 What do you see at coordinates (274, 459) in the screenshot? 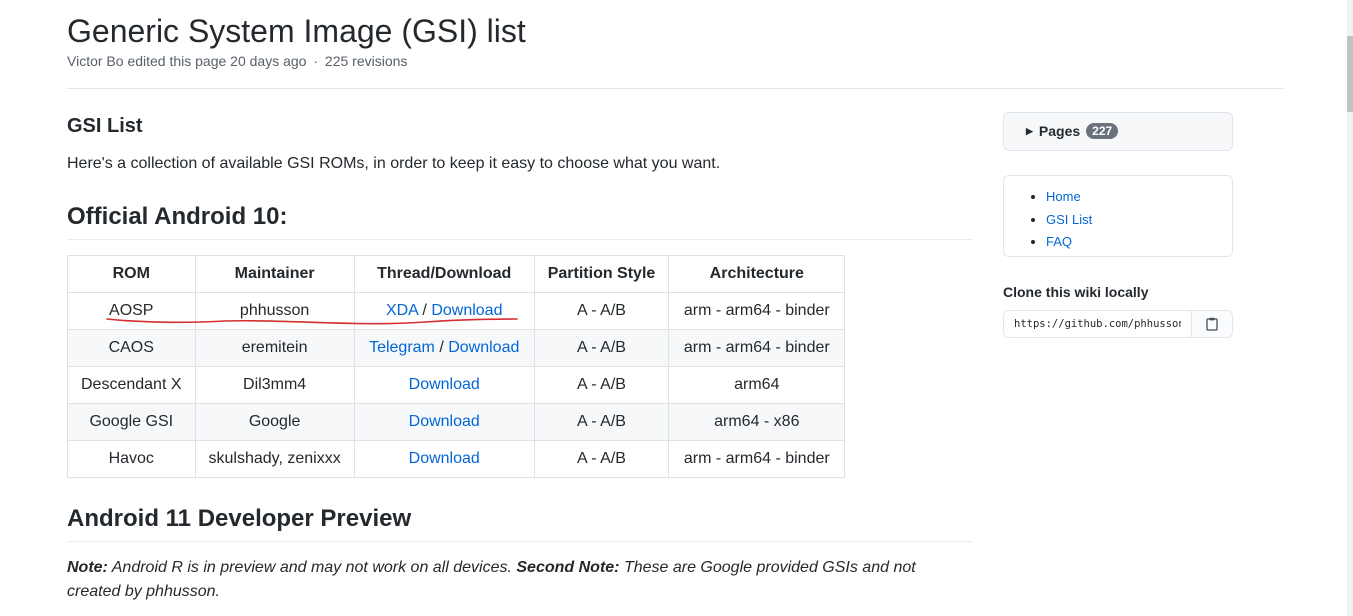
I see `maintainer-cell: skulshady, zenixxx` at bounding box center [274, 459].